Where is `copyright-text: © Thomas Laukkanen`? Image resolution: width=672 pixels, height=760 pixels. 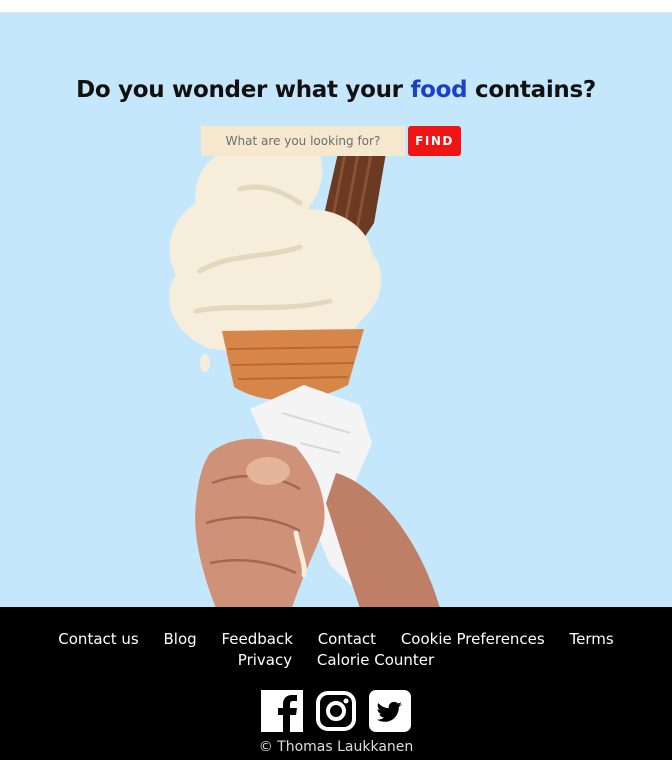
copyright-text: © Thomas Laukkanen is located at coordinates (336, 747).